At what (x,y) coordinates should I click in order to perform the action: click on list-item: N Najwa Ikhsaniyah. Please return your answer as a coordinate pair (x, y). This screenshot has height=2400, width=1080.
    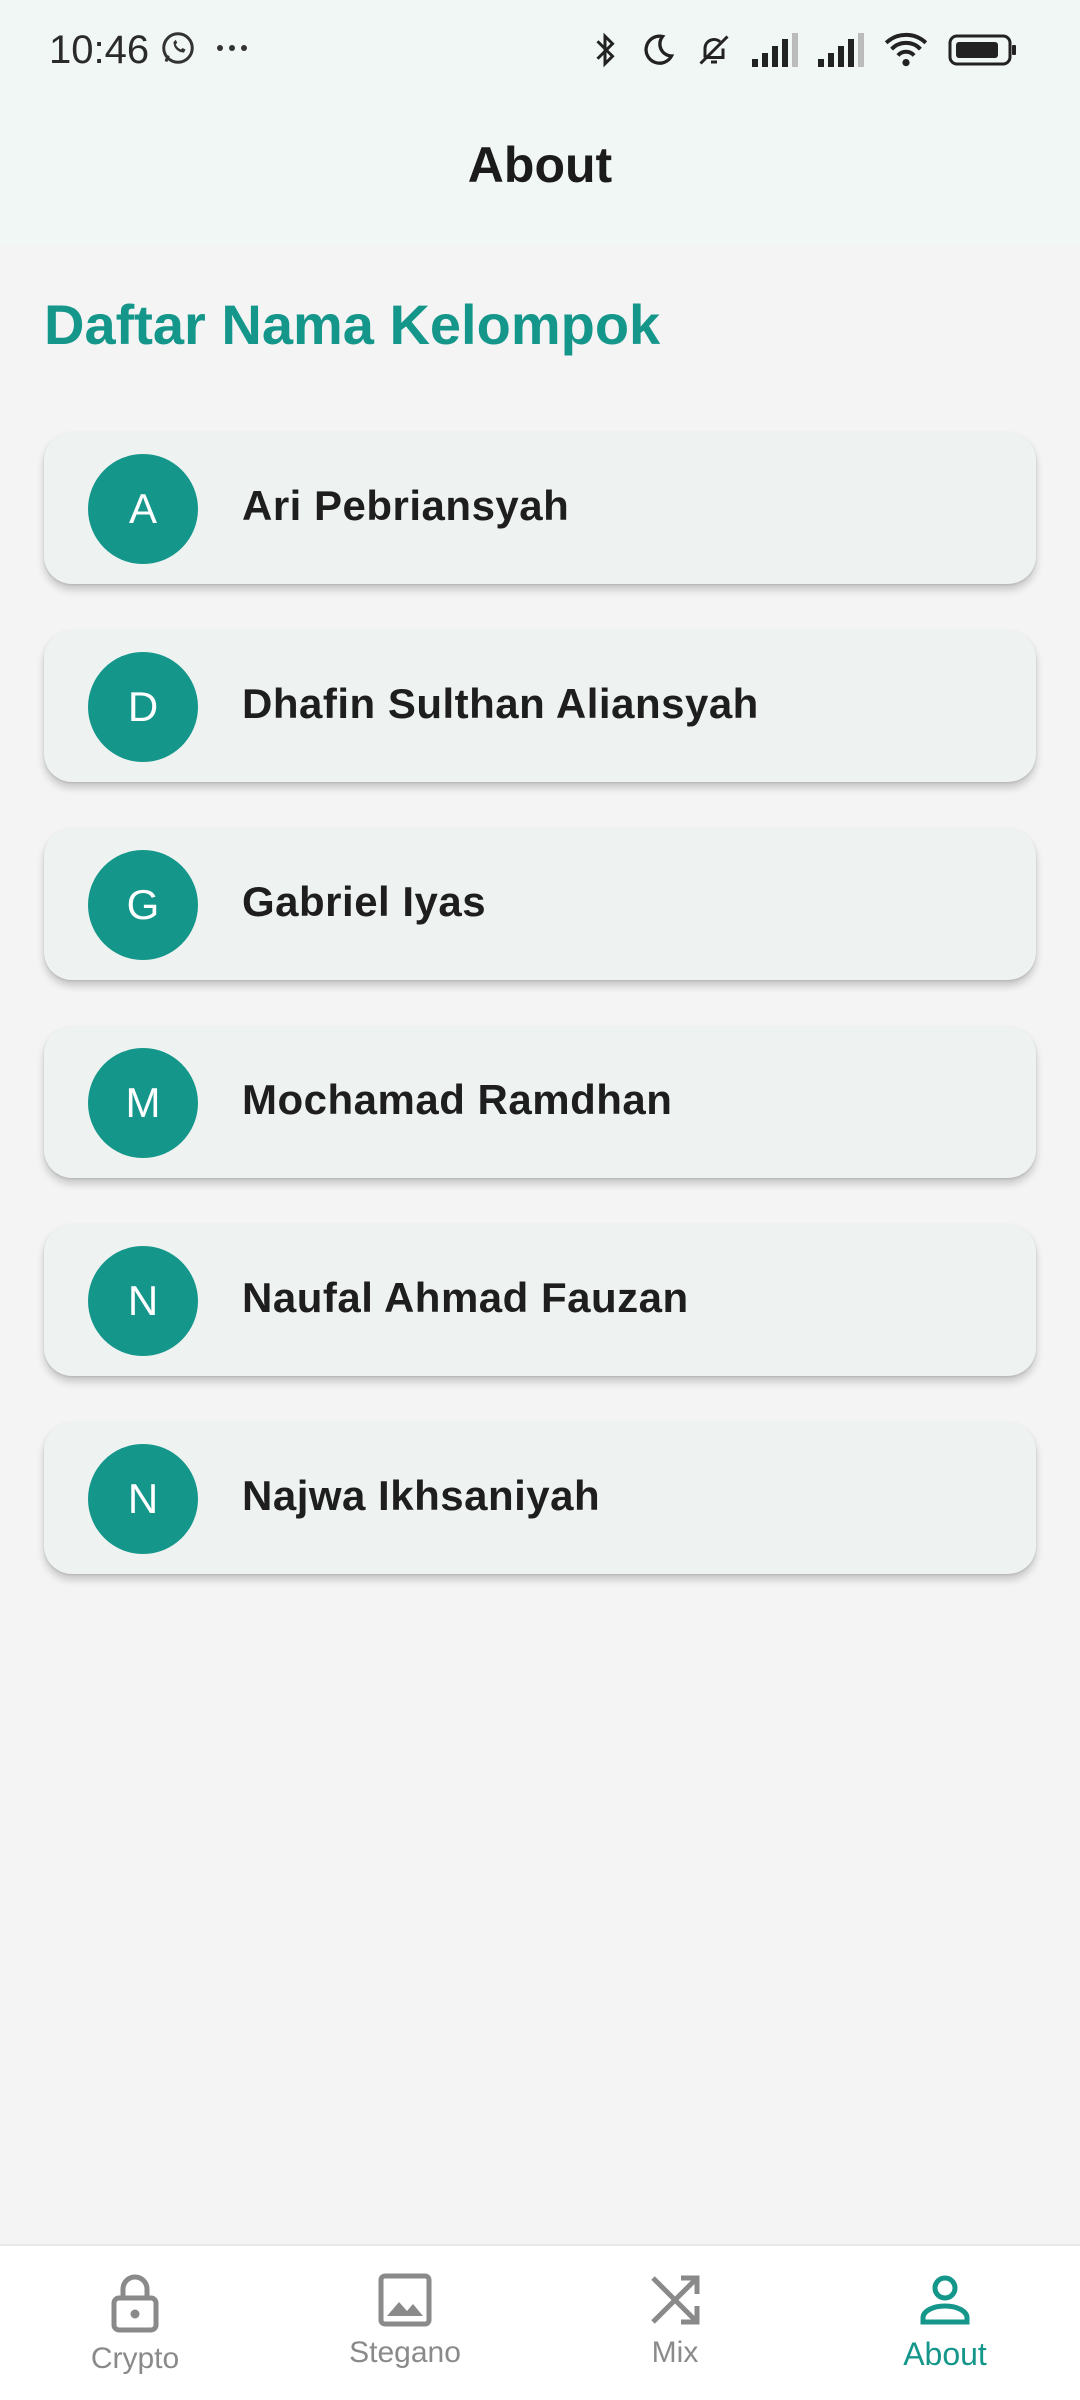
    Looking at the image, I should click on (540, 1498).